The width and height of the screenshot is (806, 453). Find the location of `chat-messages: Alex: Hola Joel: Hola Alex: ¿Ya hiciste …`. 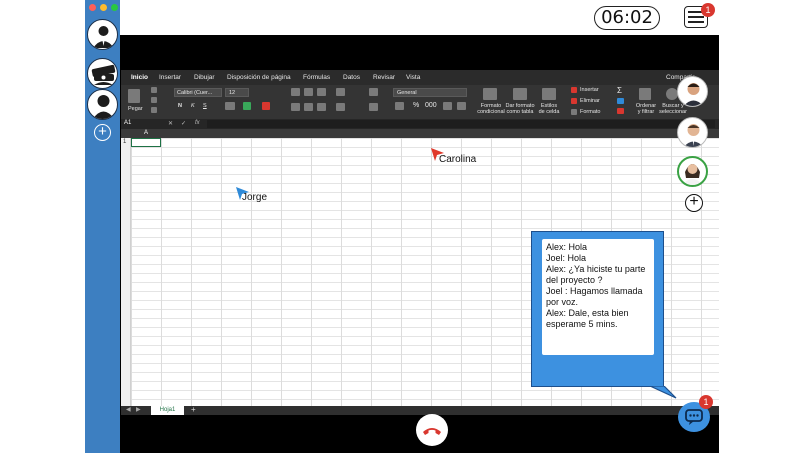

chat-messages: Alex: Hola Joel: Hola Alex: ¿Ya hiciste … is located at coordinates (598, 297).